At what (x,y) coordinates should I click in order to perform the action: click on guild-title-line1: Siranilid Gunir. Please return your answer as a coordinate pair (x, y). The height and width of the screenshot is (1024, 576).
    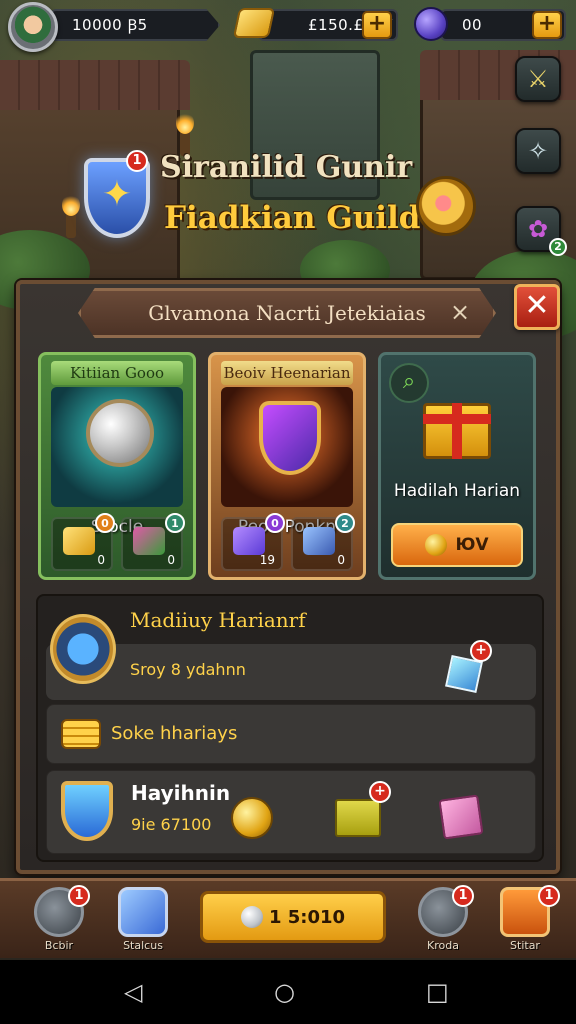
    Looking at the image, I should click on (286, 167).